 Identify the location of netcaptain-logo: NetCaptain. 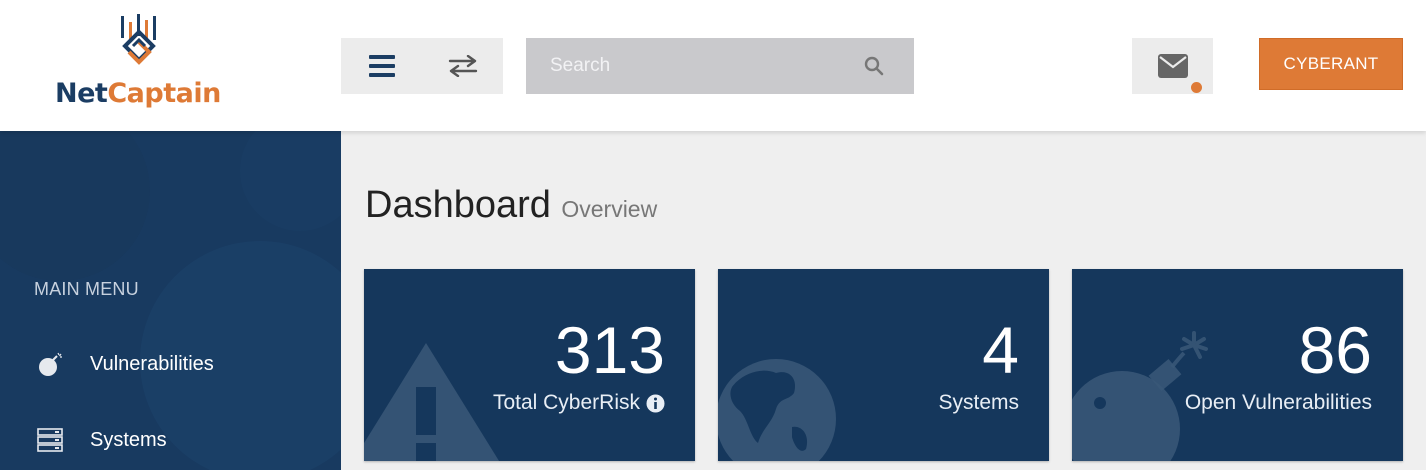
(141, 64).